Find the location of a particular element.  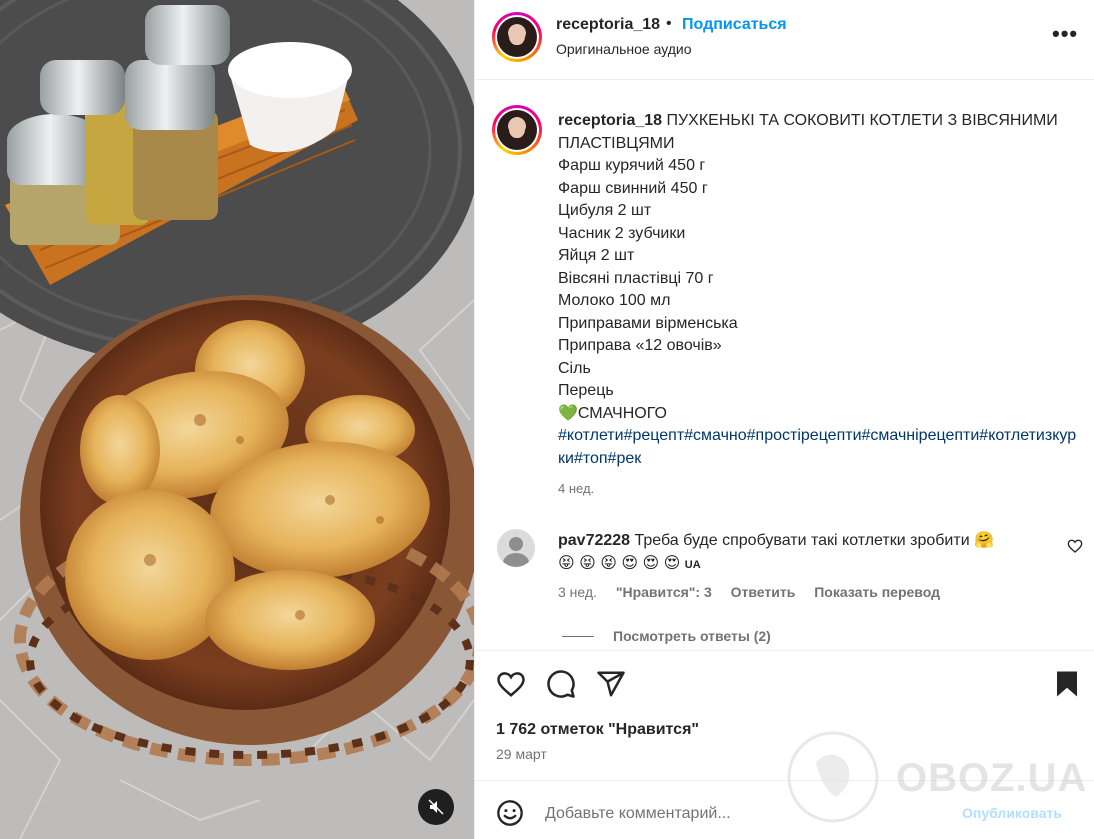

add-comment-bar: Опубликовать is located at coordinates (784, 809).